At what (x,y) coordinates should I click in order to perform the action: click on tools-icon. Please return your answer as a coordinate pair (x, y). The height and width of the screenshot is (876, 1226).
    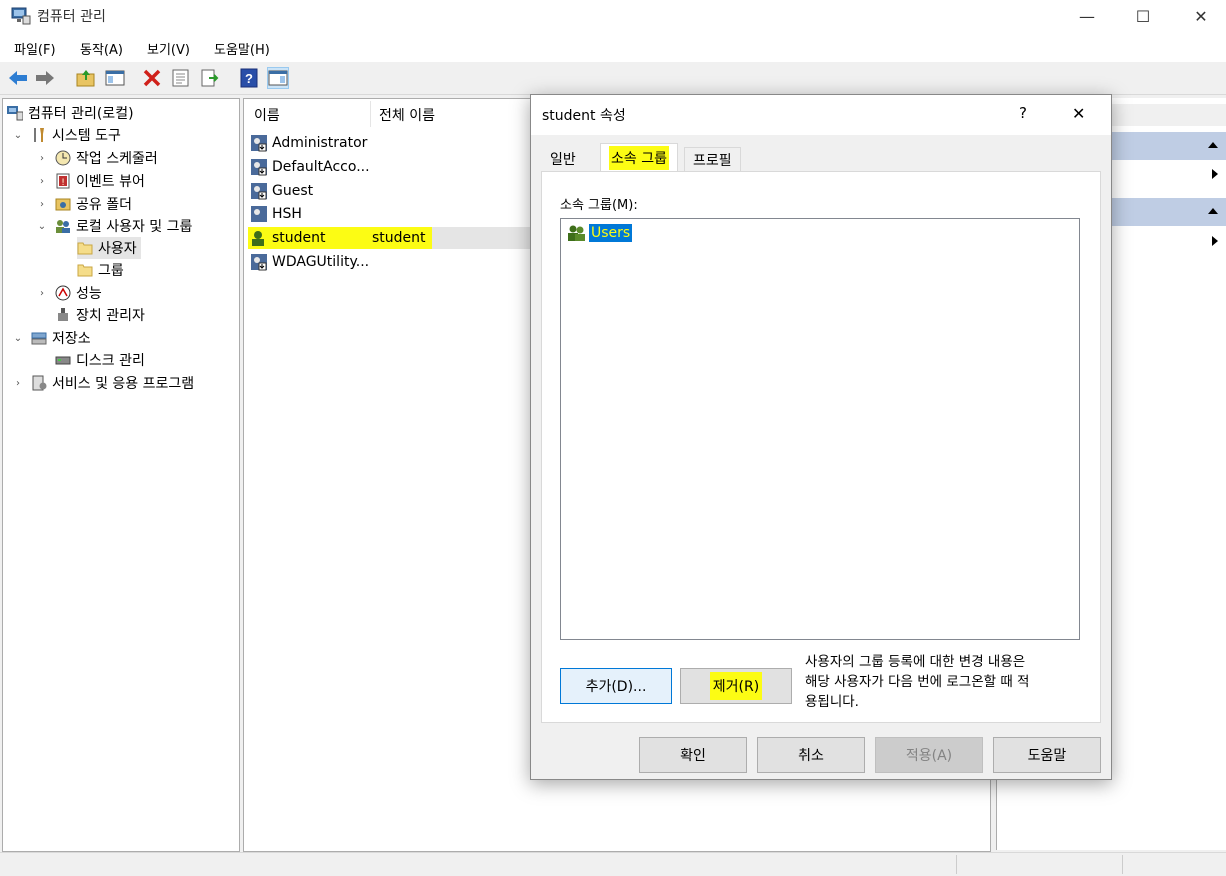
    Looking at the image, I should click on (39, 135).